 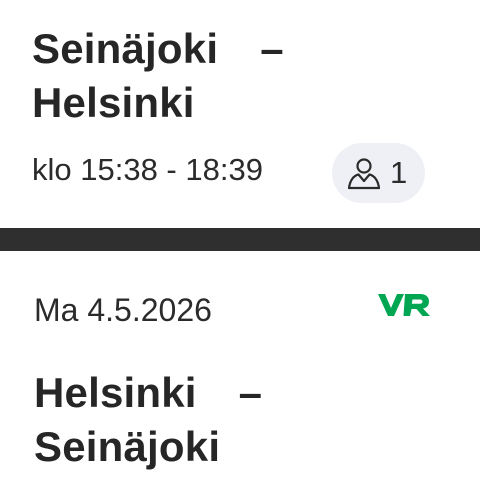 I want to click on vr-logo-icon, so click(x=404, y=305).